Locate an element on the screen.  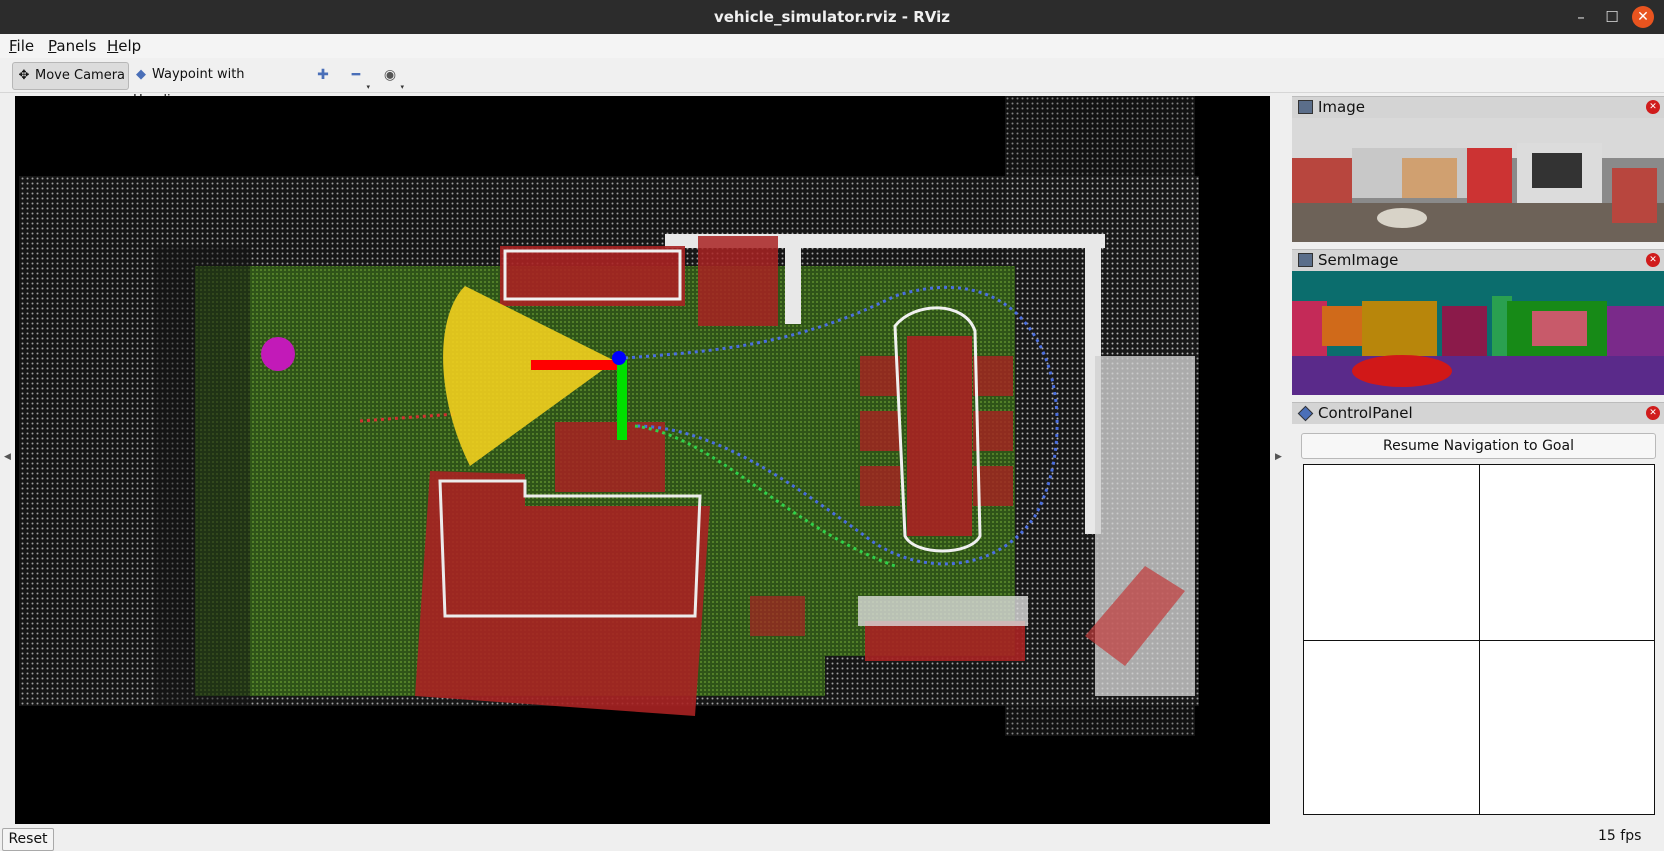
title-bar: vehicle_simulator.rviz - RViz – ☐ ✕ is located at coordinates (832, 17).